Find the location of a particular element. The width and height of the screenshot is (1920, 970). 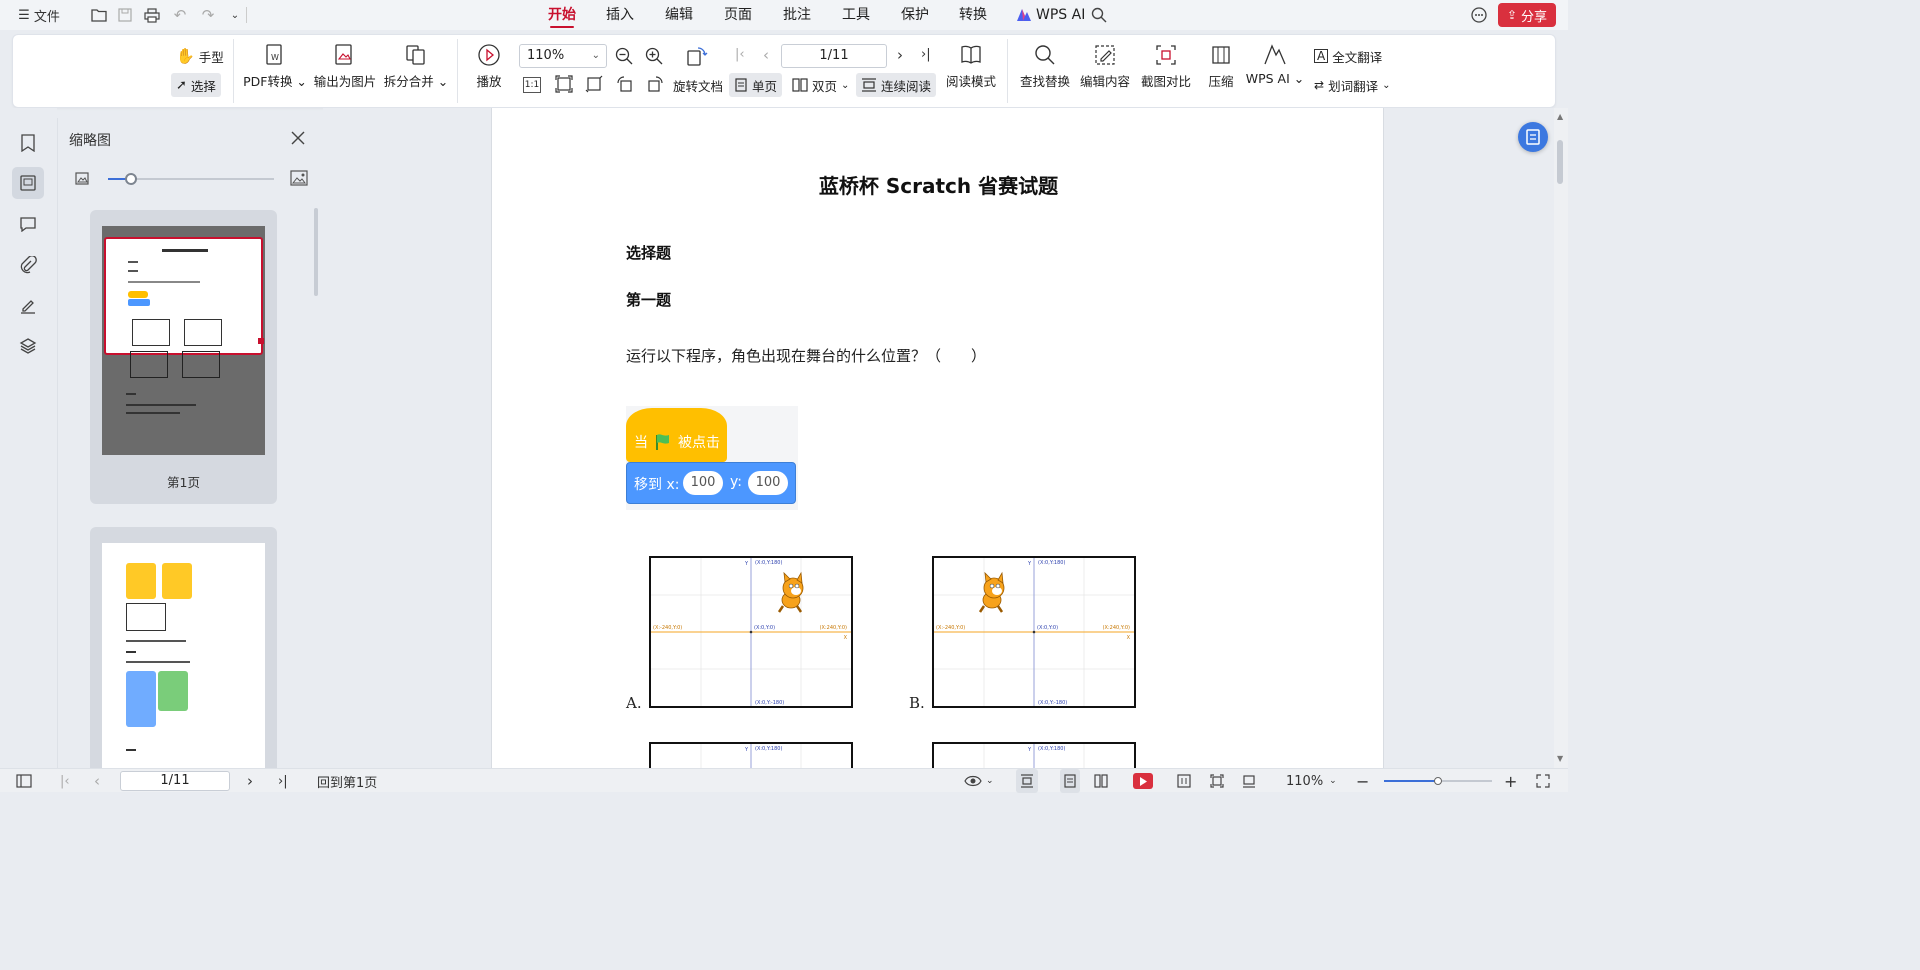

reading-mode-button: 阅读模式 is located at coordinates (971, 66).